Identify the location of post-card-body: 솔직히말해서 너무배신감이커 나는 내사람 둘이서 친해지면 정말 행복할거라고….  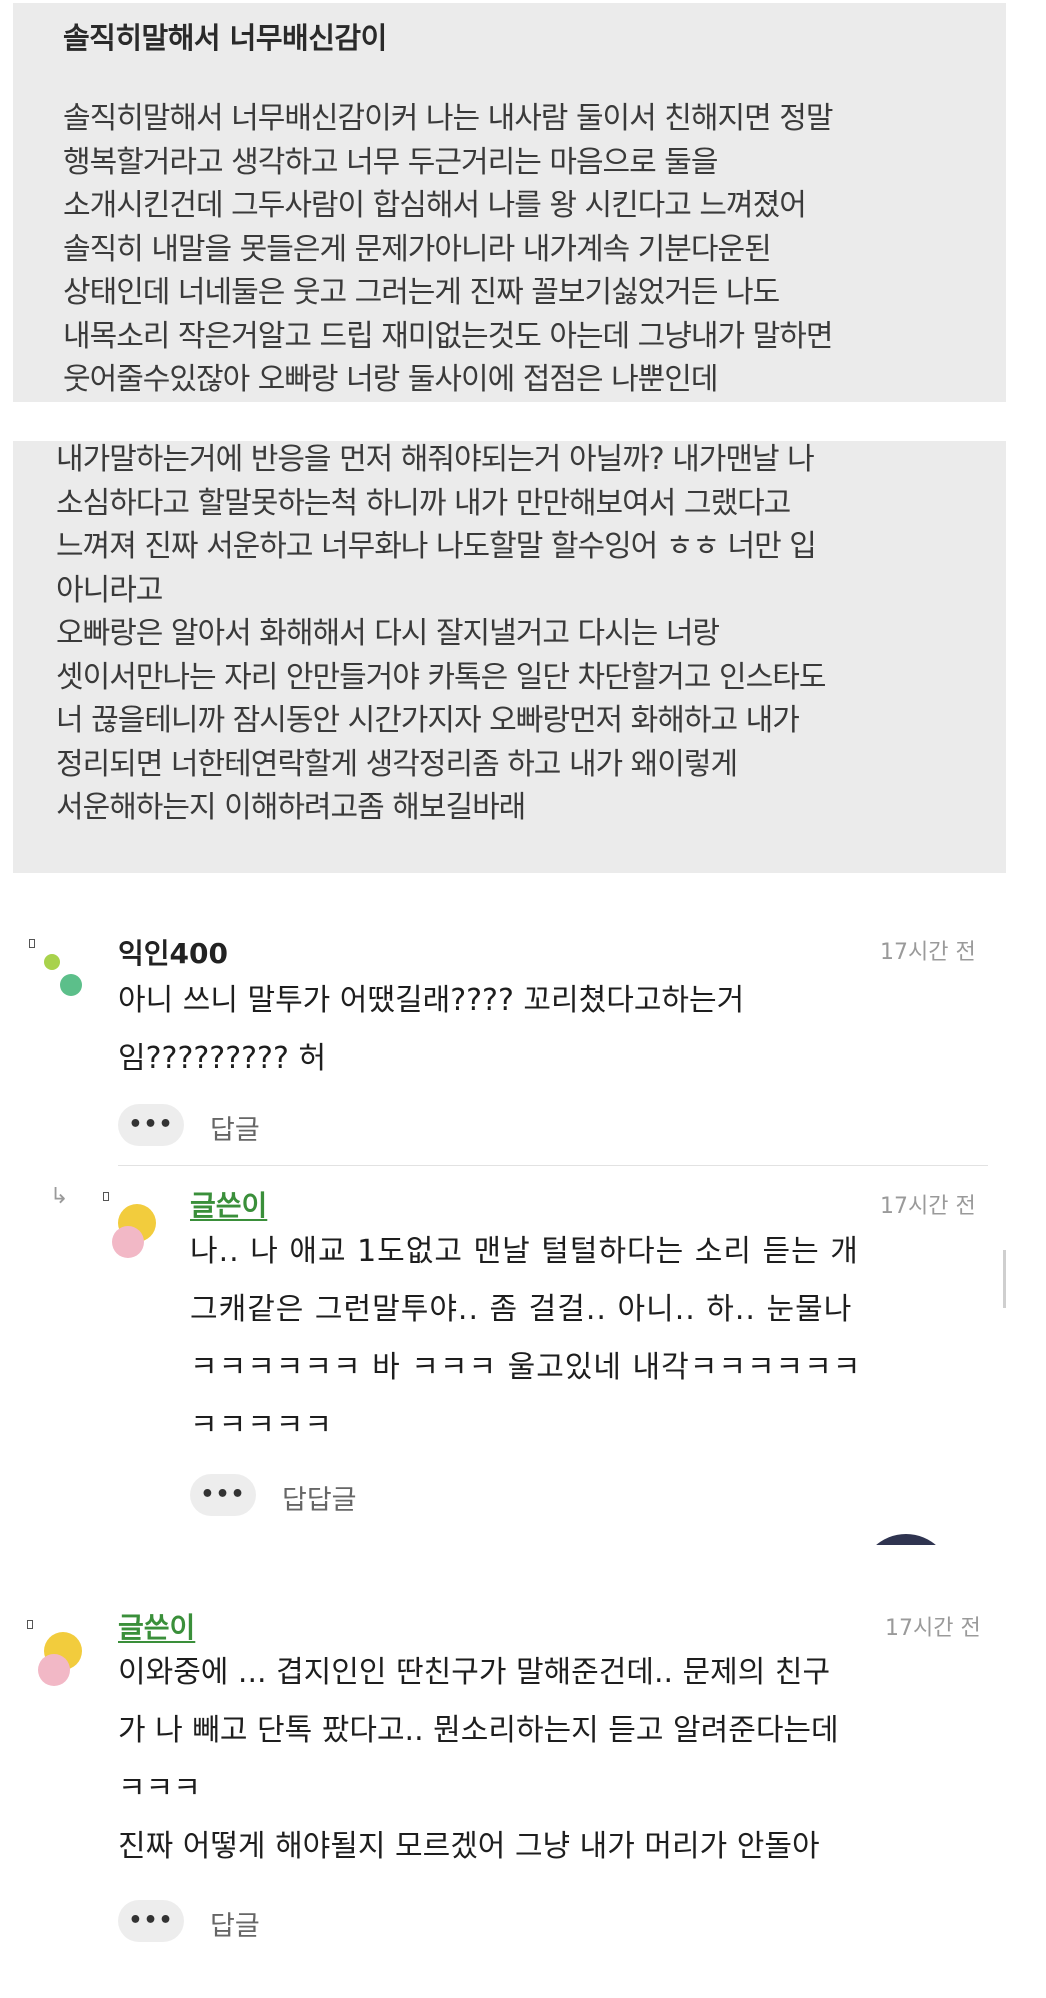
(448, 249).